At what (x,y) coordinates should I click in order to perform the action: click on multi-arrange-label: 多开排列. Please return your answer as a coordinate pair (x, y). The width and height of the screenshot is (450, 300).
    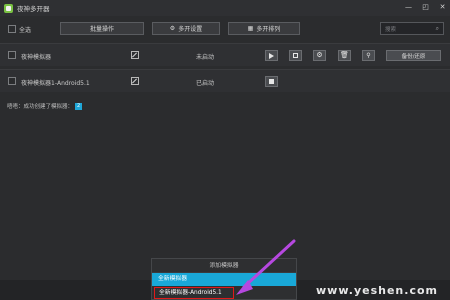
    Looking at the image, I should click on (268, 29).